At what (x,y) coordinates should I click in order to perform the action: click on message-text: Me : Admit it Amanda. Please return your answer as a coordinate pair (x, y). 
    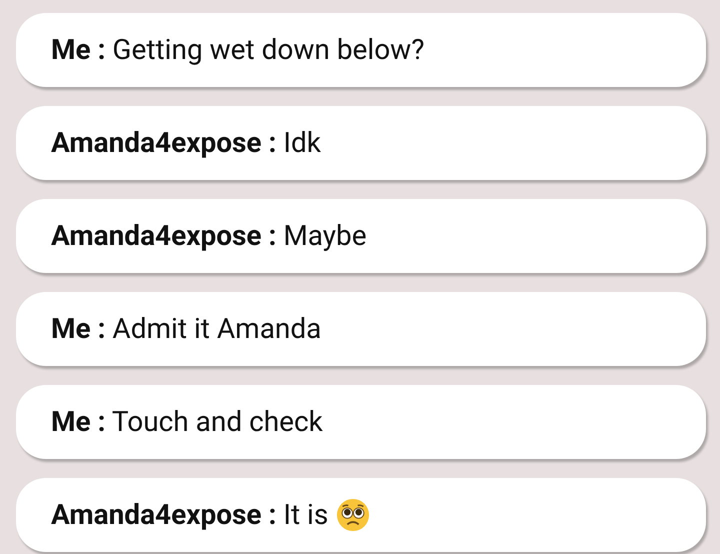
    Looking at the image, I should click on (186, 329).